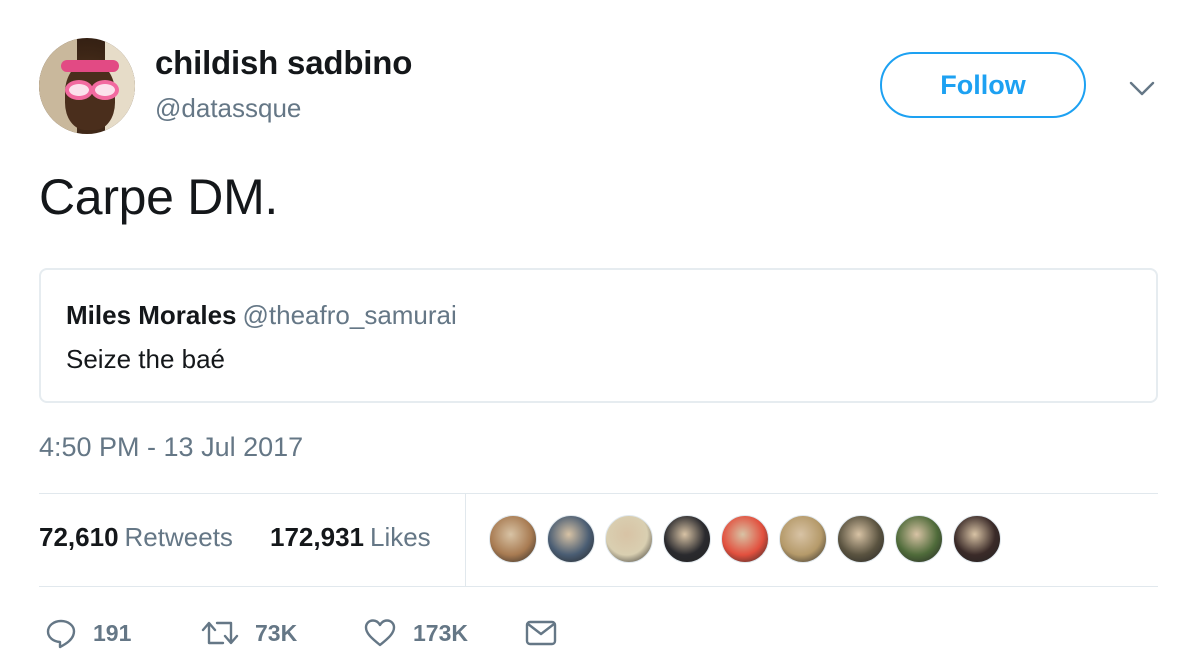 The image size is (1194, 672). I want to click on retweets-count: 72,610, so click(79, 537).